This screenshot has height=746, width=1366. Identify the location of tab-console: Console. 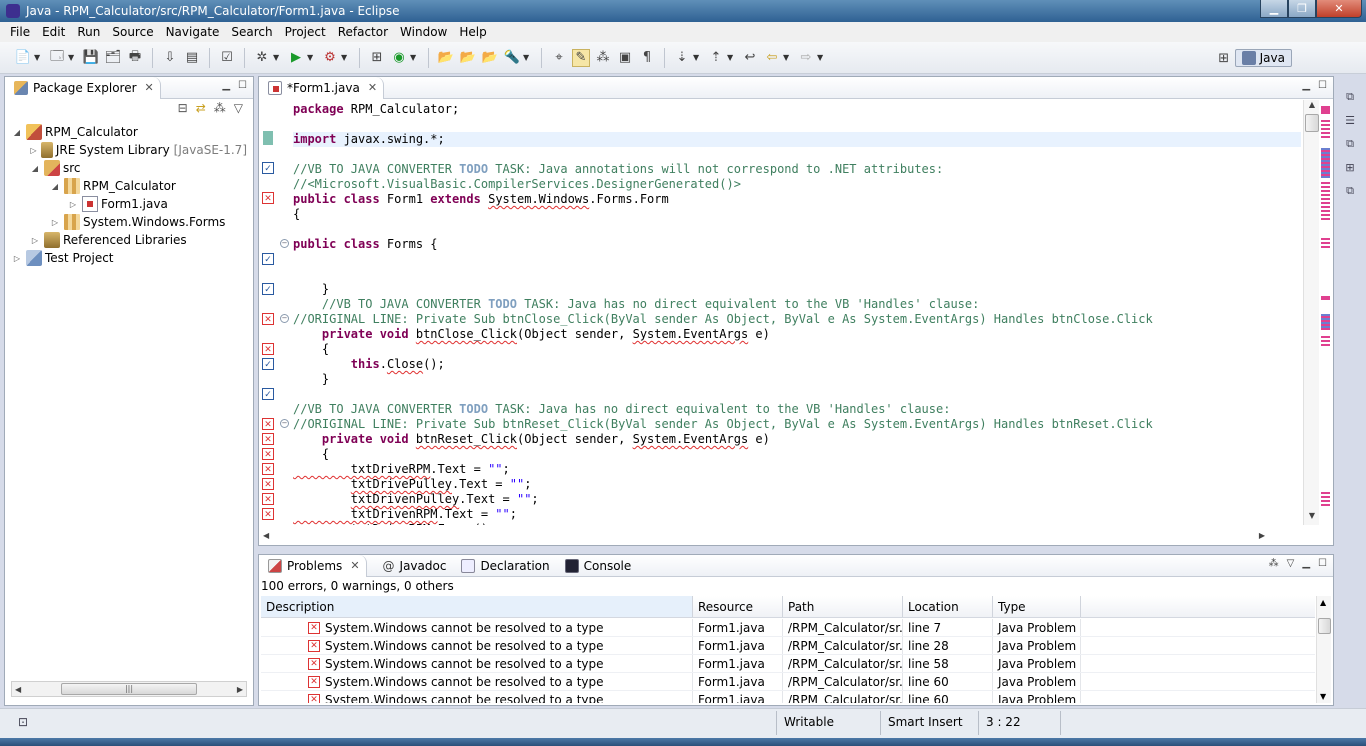
(597, 566).